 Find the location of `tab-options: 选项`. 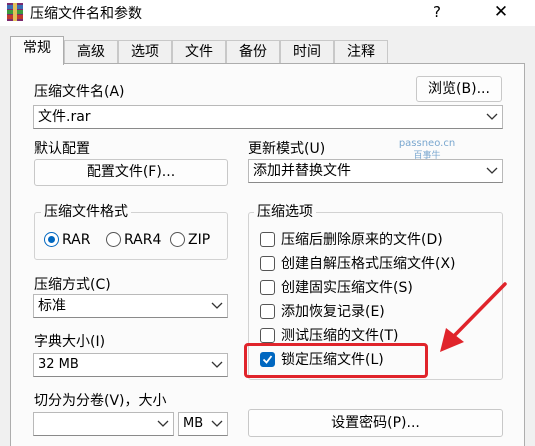

tab-options: 选项 is located at coordinates (145, 52).